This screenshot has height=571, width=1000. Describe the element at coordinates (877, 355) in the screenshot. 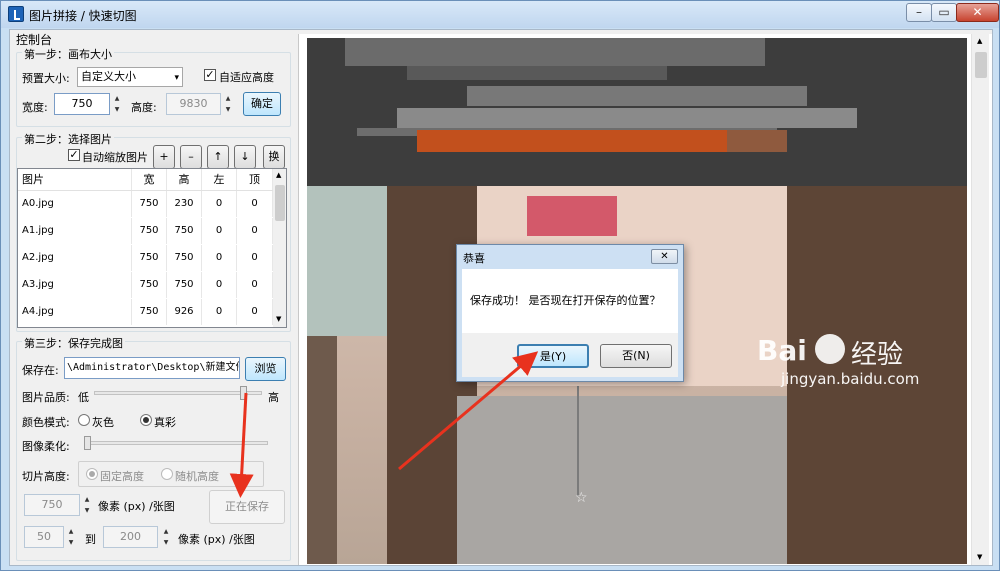

I see `baidu-logo-right: 经验` at that location.